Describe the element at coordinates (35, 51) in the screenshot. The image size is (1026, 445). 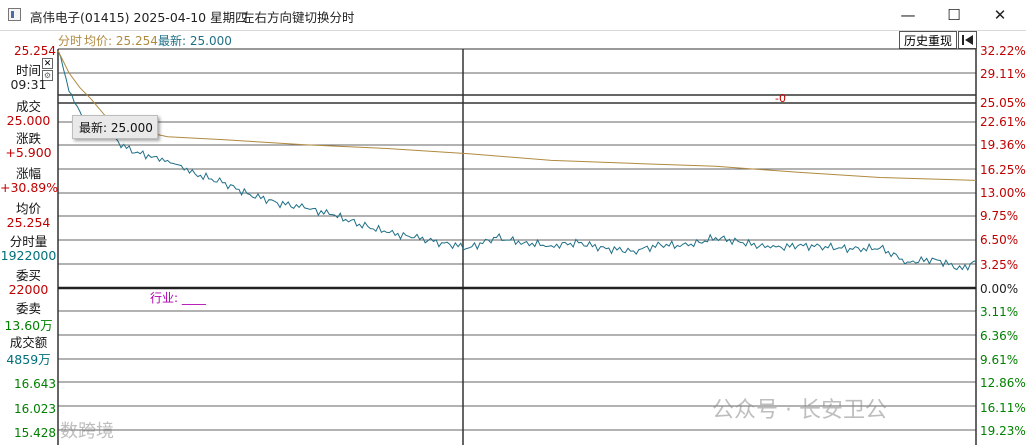
I see `left-axis-label: 25.254` at that location.